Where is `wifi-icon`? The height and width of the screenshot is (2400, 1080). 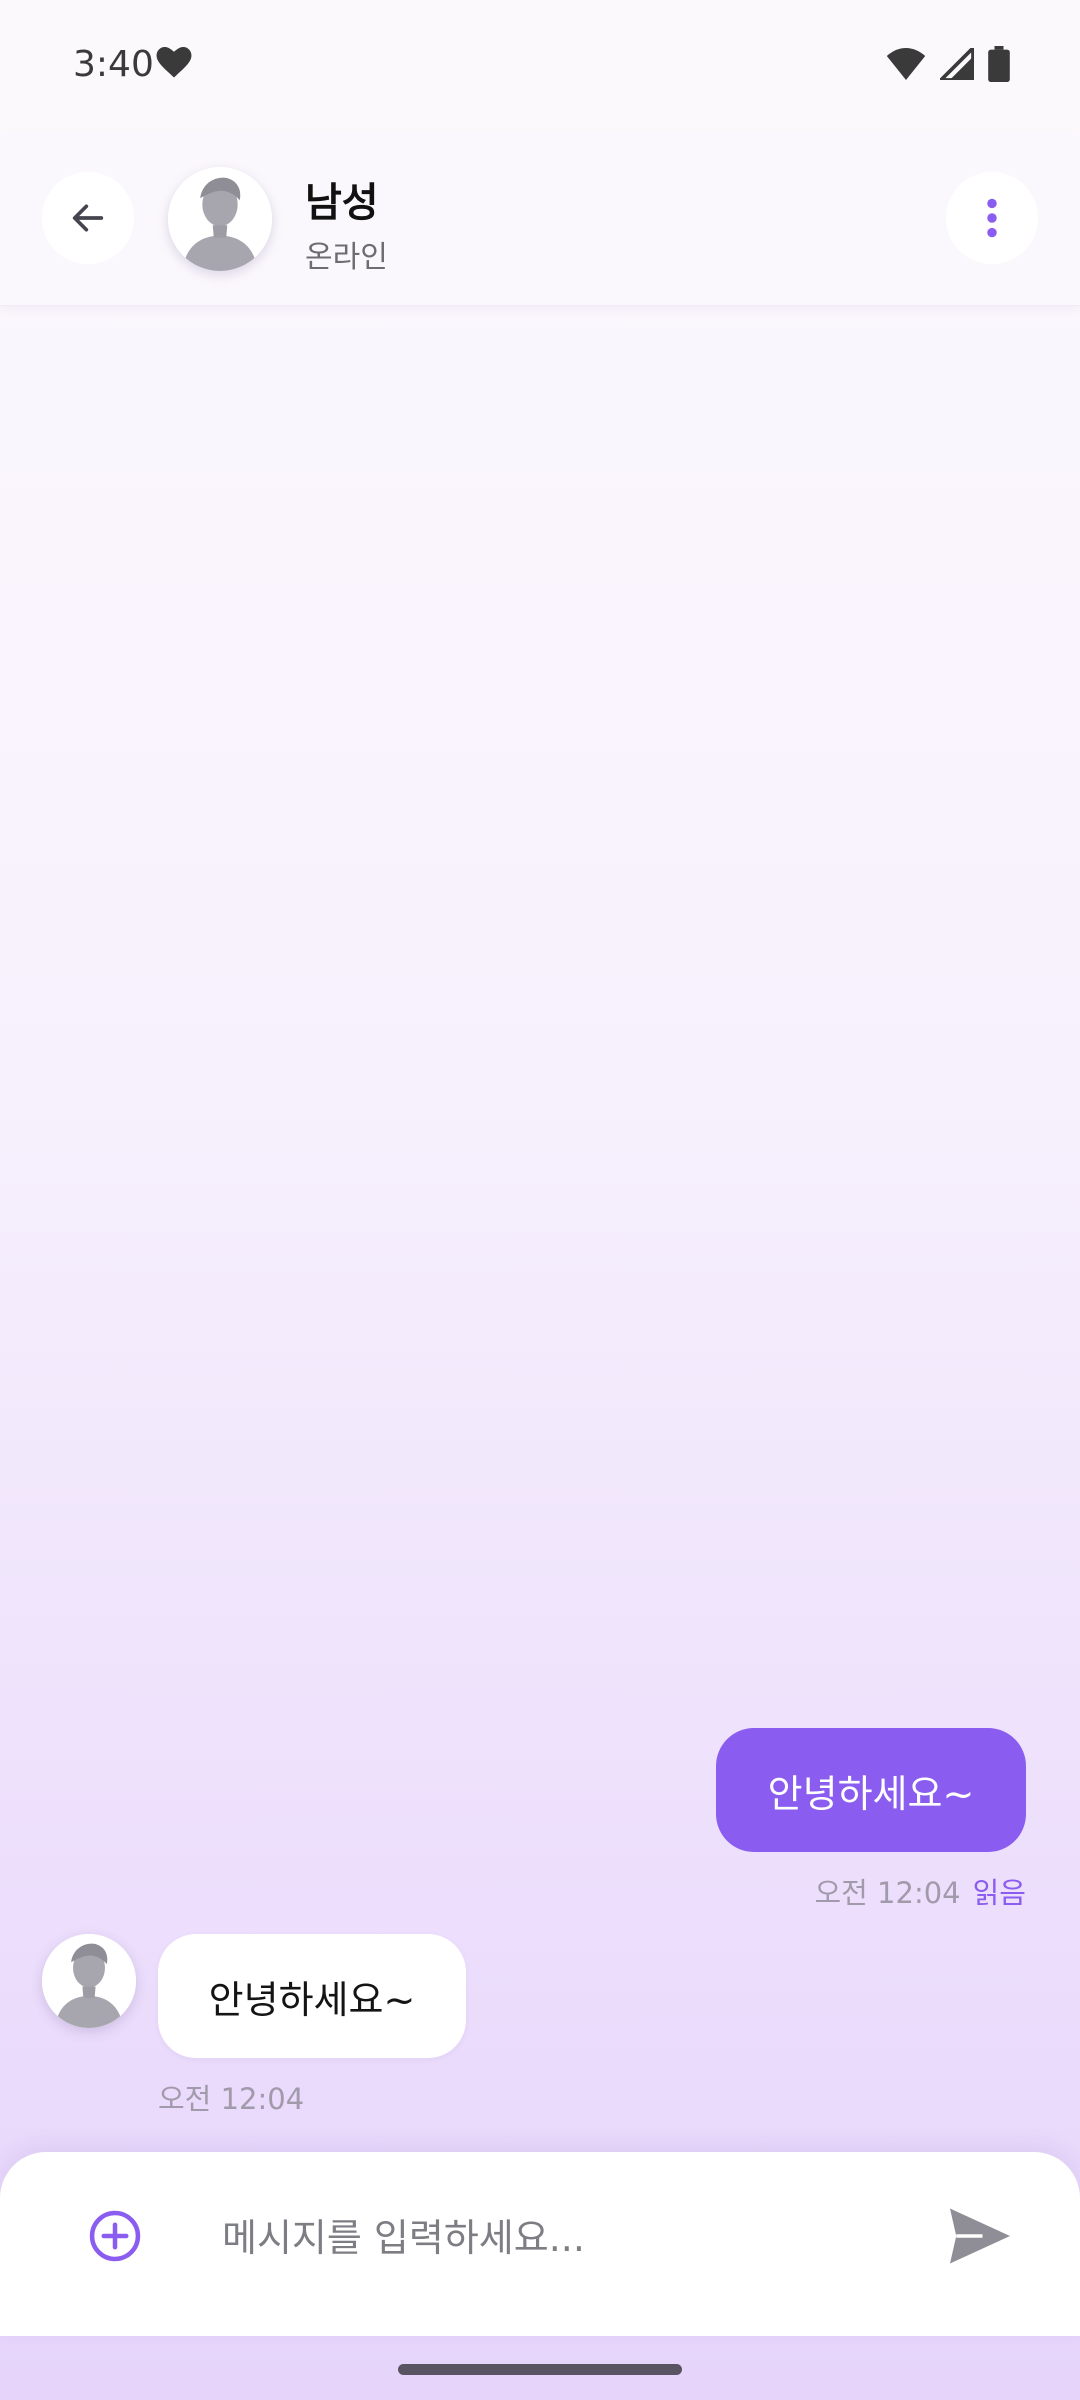 wifi-icon is located at coordinates (906, 64).